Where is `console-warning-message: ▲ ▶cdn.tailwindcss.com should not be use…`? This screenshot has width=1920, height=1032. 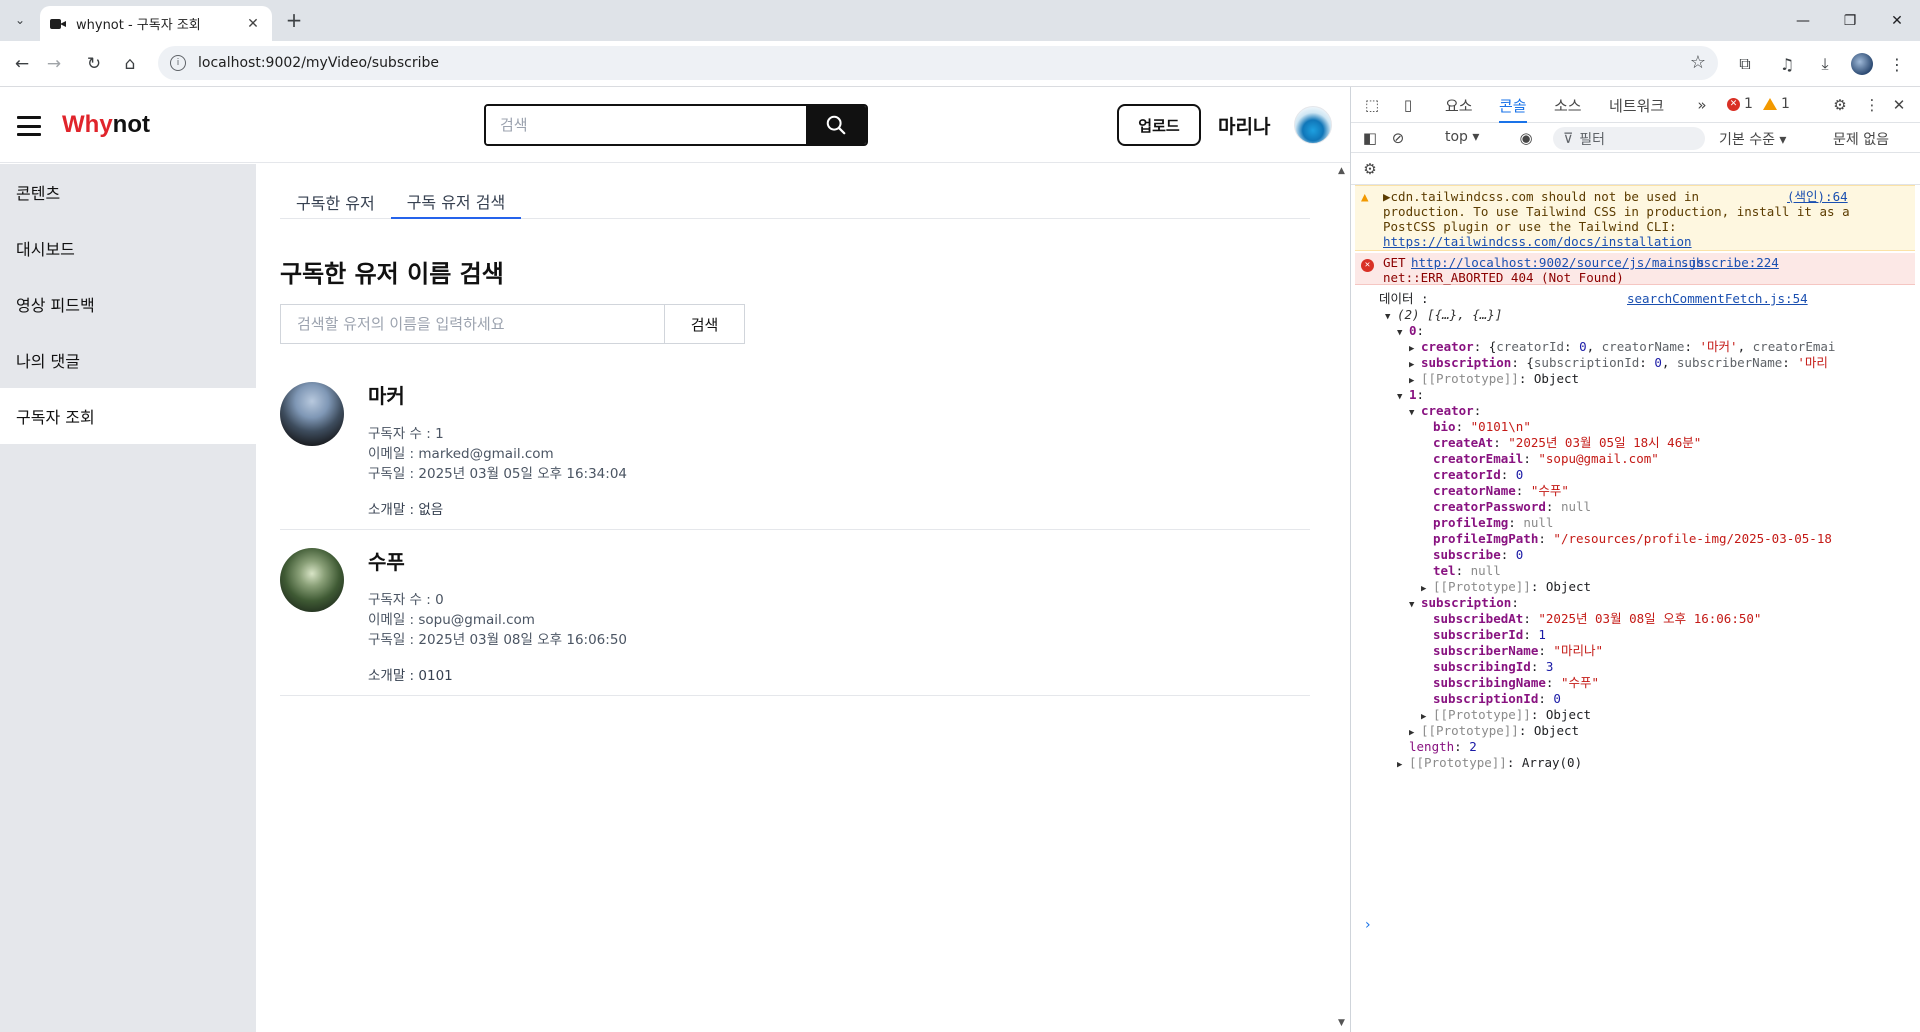 console-warning-message: ▲ ▶cdn.tailwindcss.com should not be use… is located at coordinates (1635, 218).